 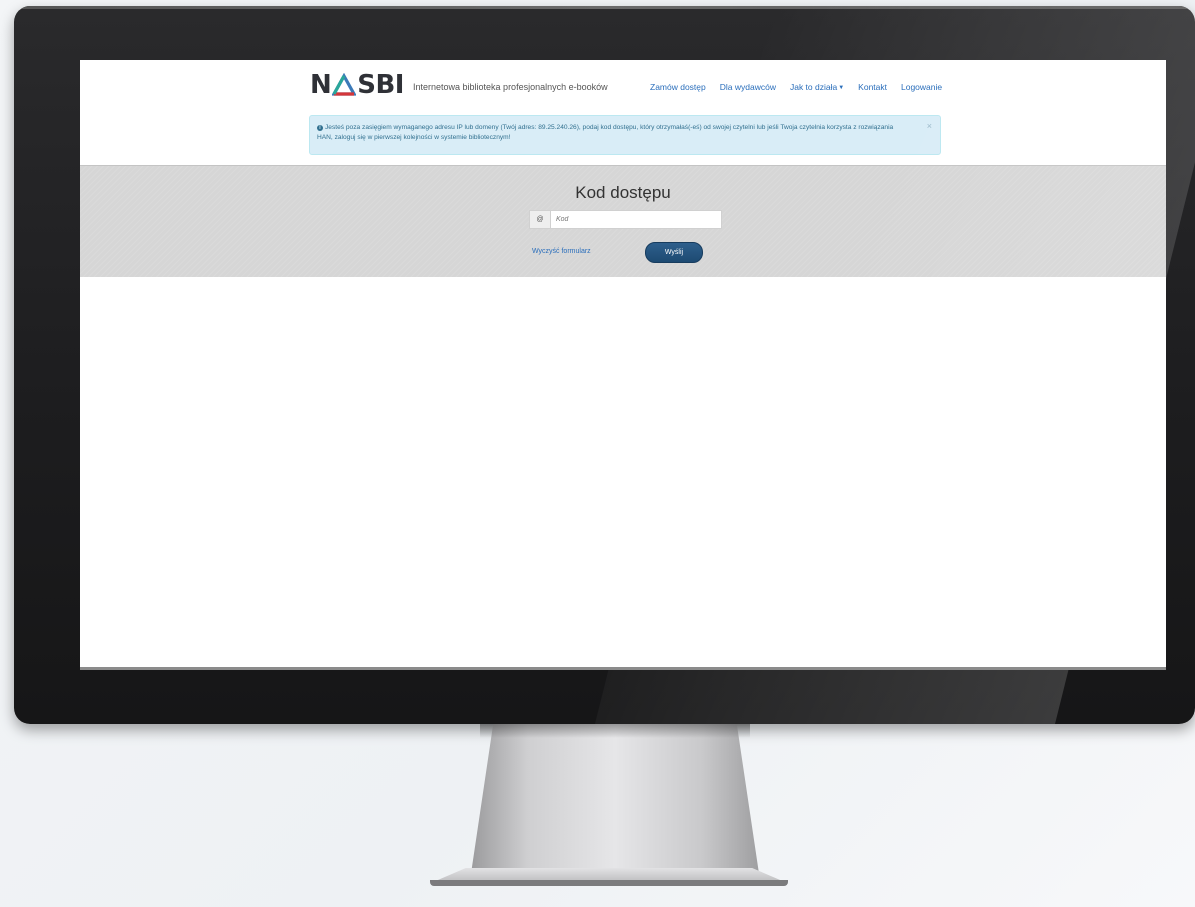 I want to click on stand-shadow, so click(x=615, y=731).